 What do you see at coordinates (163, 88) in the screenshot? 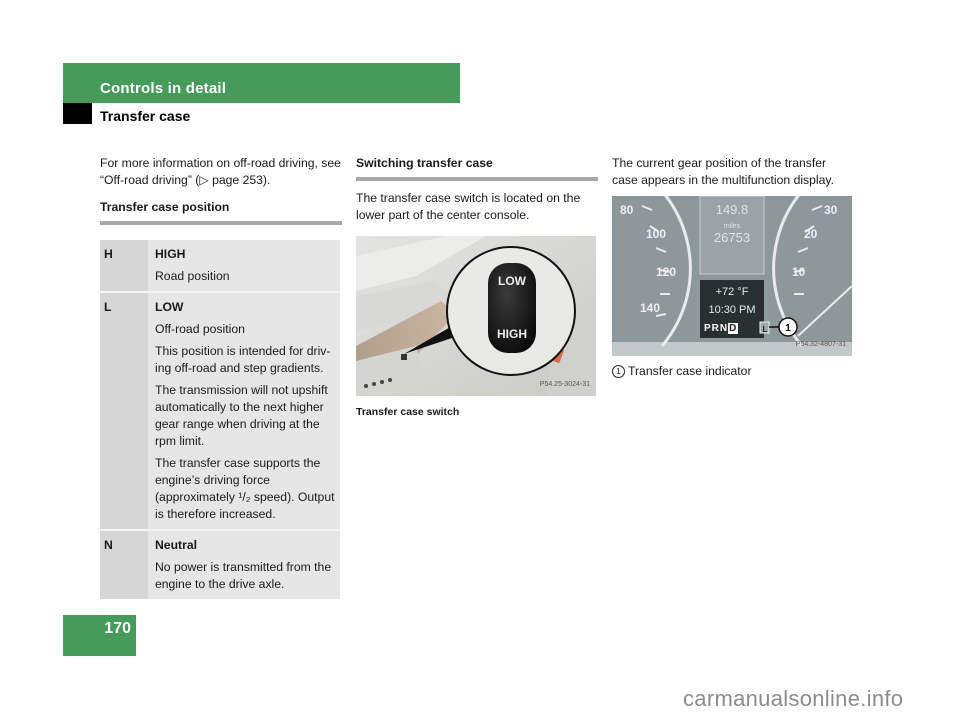
I see `section-title: Controls in detail` at bounding box center [163, 88].